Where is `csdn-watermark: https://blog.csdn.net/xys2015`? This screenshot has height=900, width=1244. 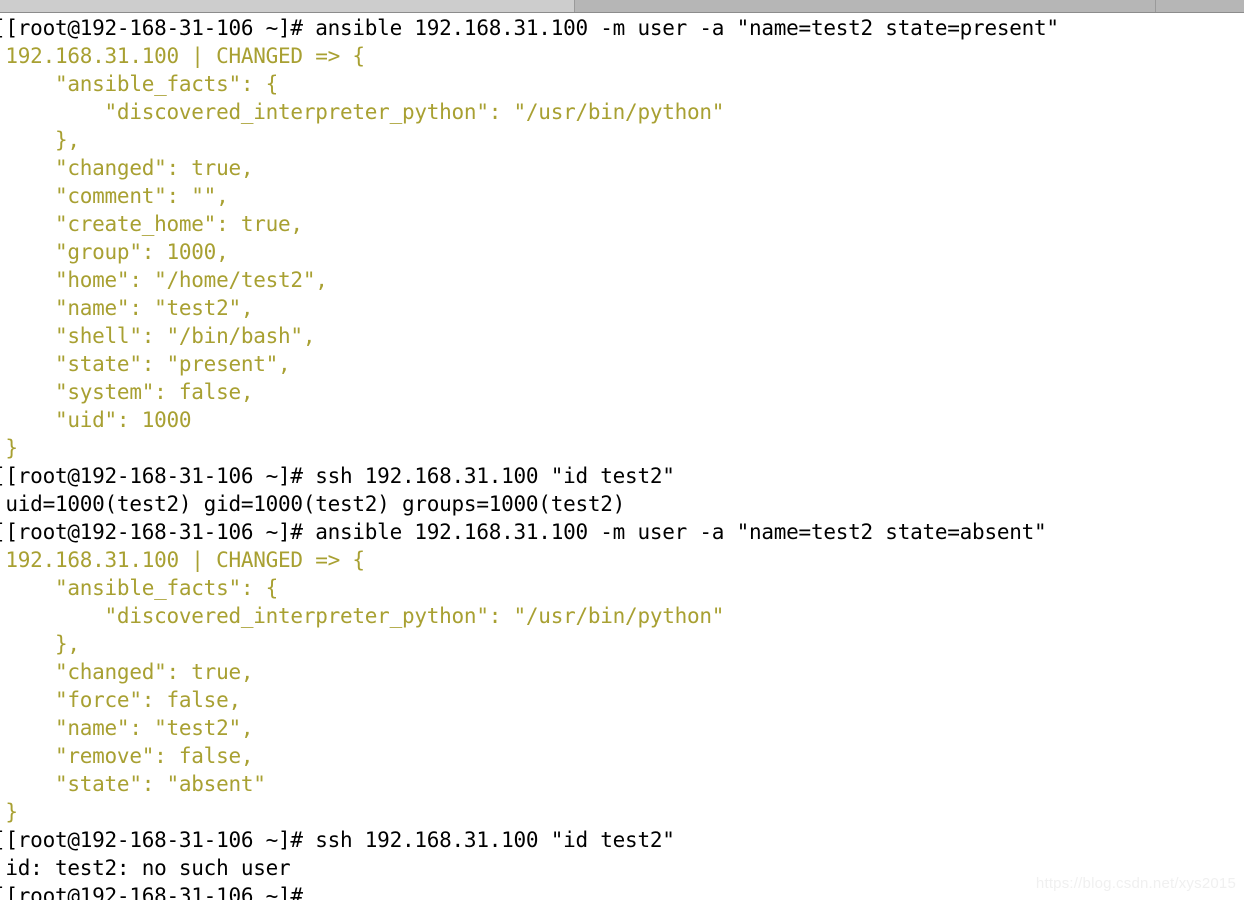
csdn-watermark: https://blog.csdn.net/xys2015 is located at coordinates (1135, 883).